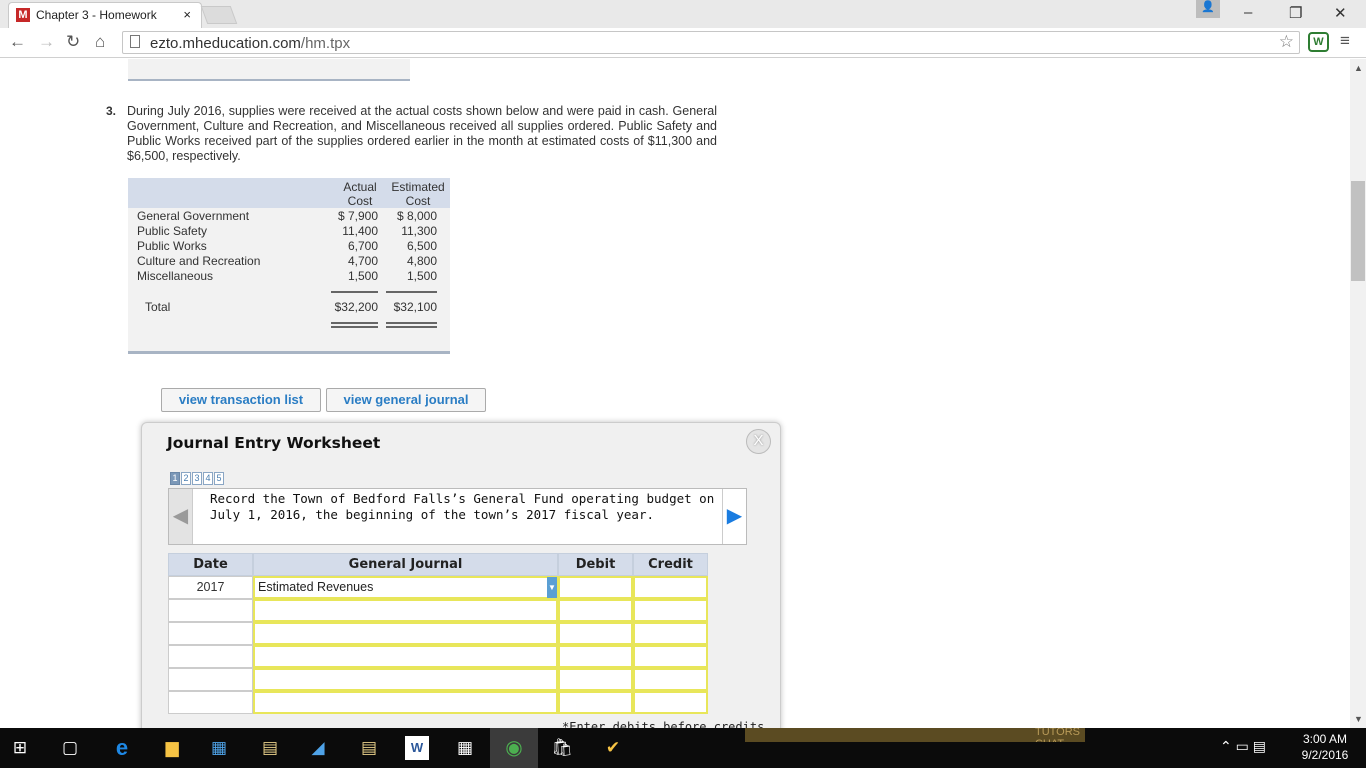 The width and height of the screenshot is (1366, 768). Describe the element at coordinates (1325, 739) in the screenshot. I see `clock-time: 3:00 AM` at that location.